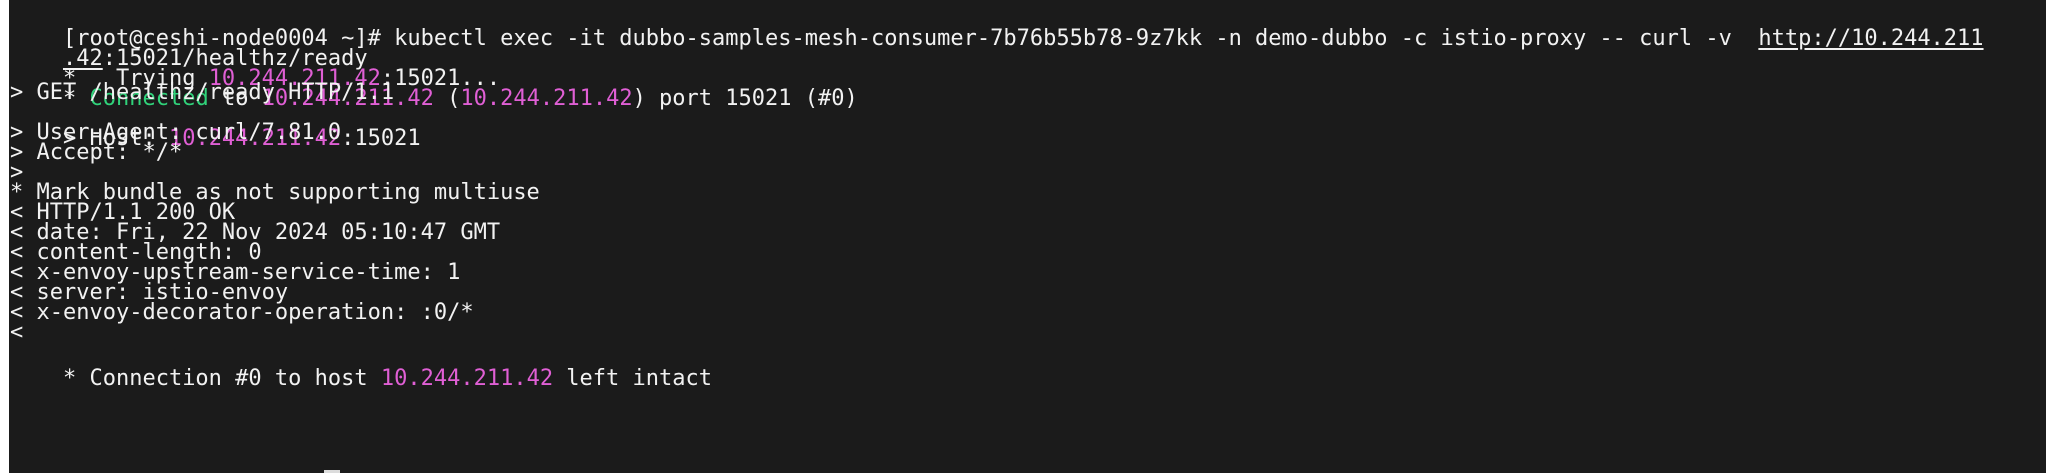  Describe the element at coordinates (745, 98) in the screenshot. I see `output-text: ) port 15021 (#0)` at that location.